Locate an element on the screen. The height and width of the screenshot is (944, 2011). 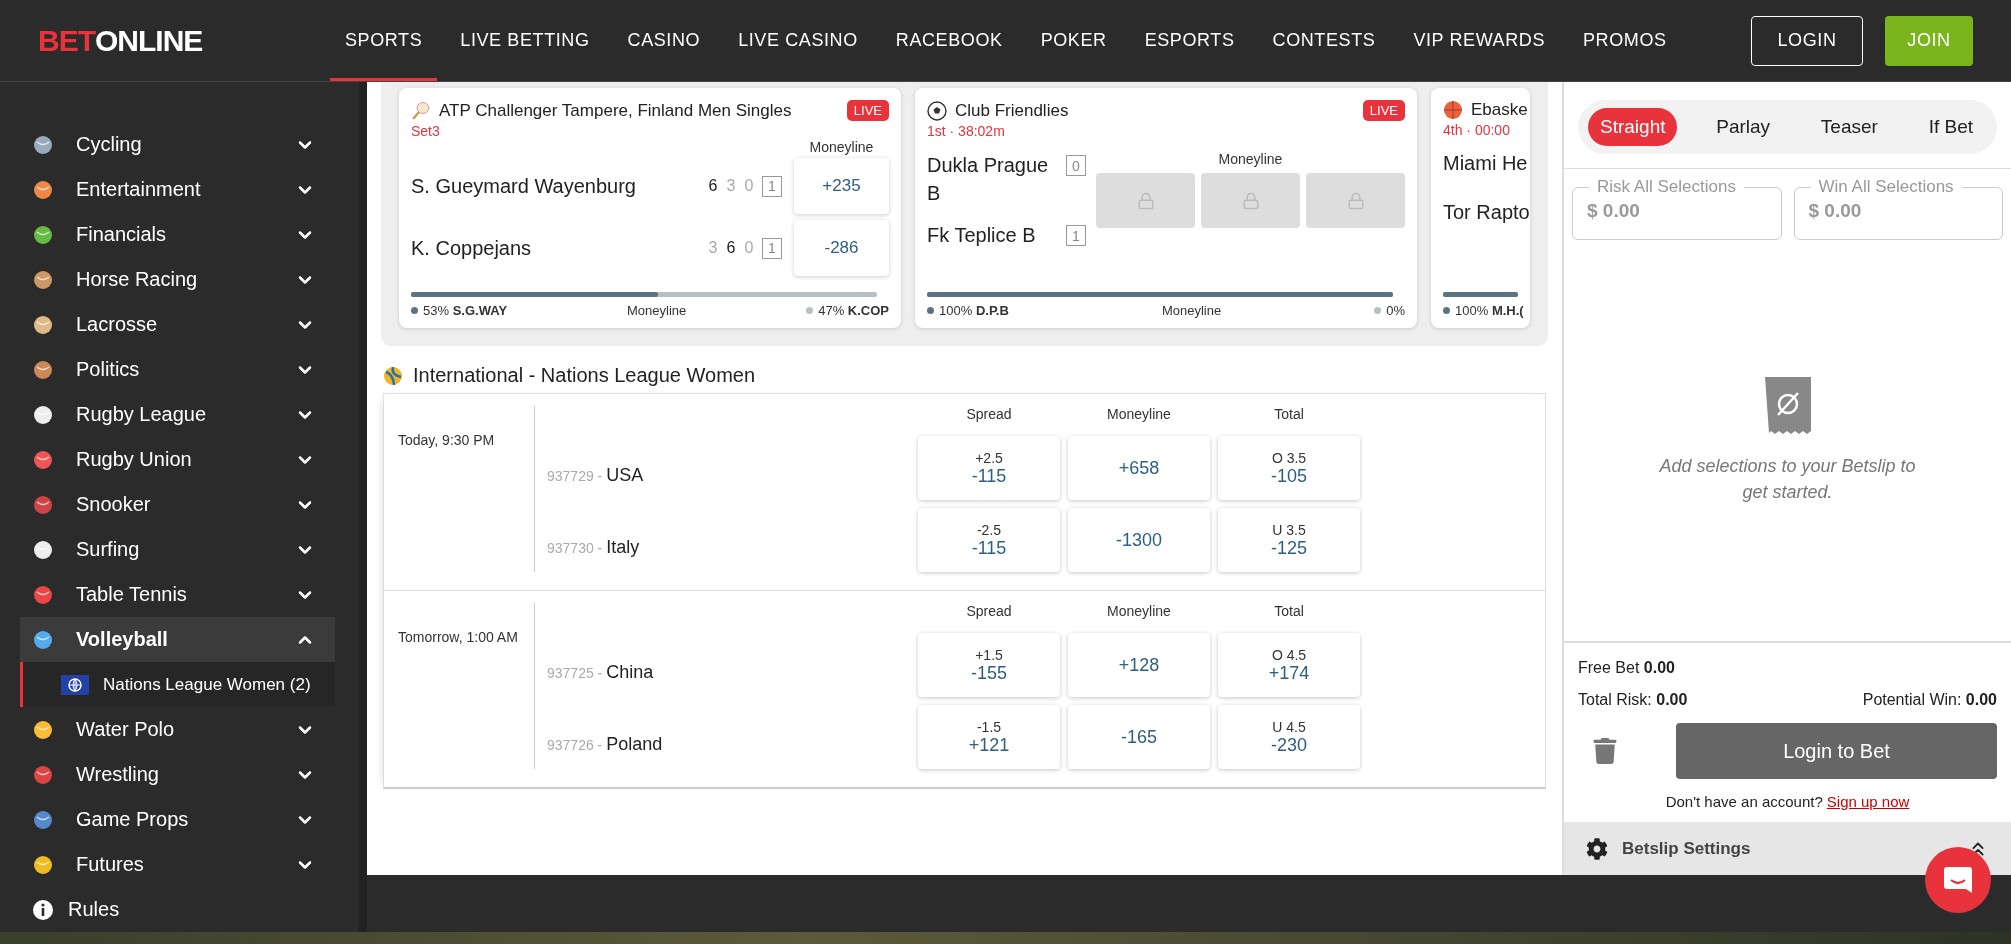
player-name: S. Gueymard Wayenburg is located at coordinates (524, 186).